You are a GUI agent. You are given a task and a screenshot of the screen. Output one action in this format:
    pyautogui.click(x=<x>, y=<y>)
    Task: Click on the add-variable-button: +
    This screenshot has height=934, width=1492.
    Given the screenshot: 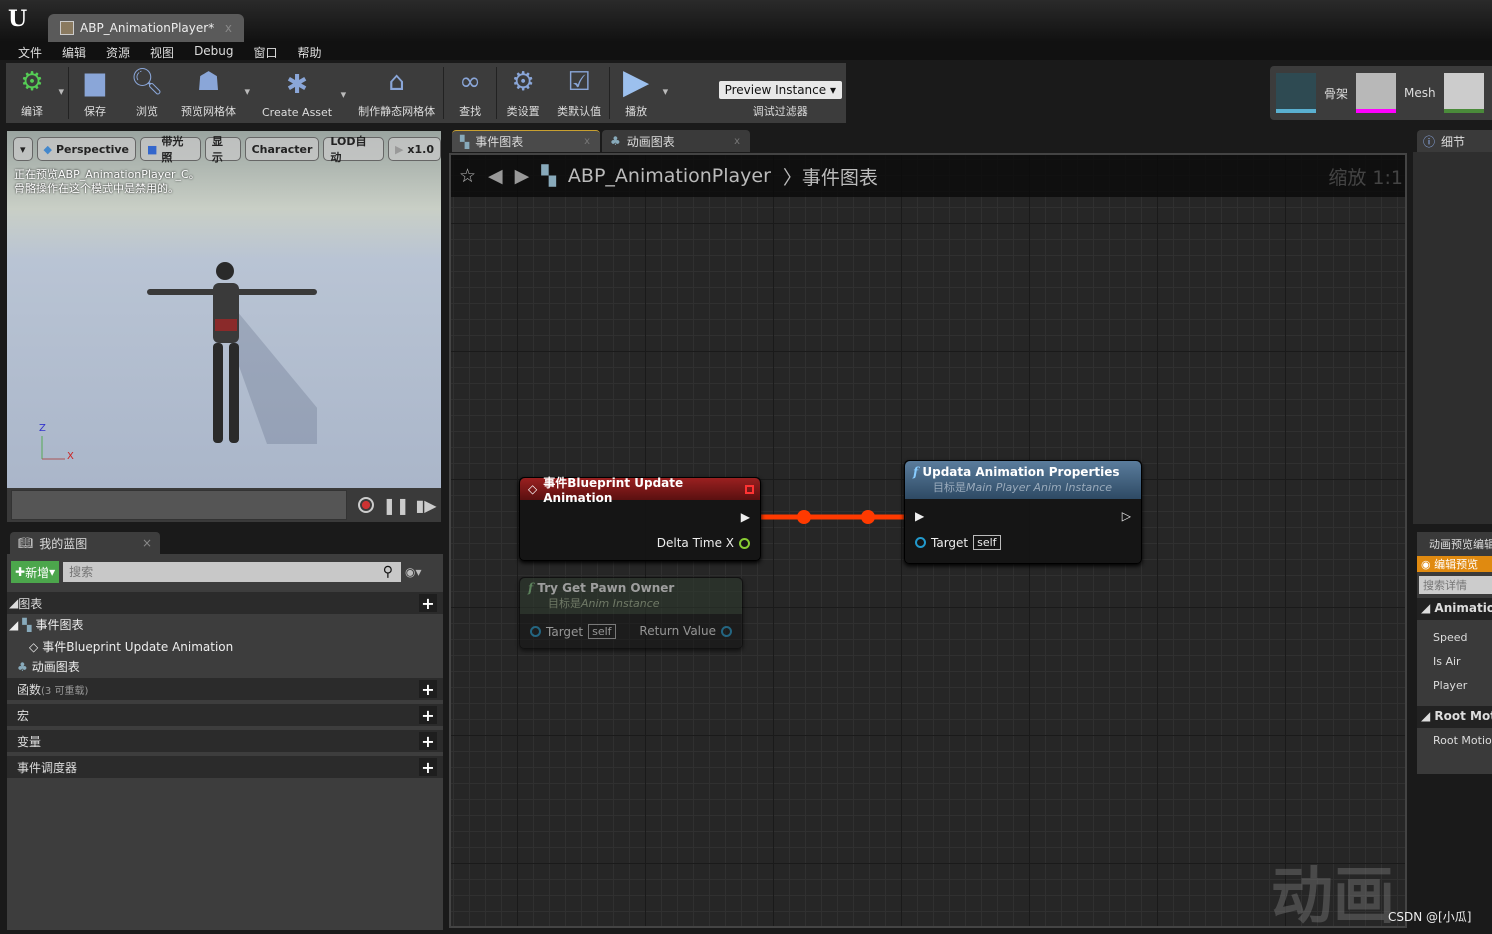 What is the action you would take?
    pyautogui.click(x=428, y=741)
    